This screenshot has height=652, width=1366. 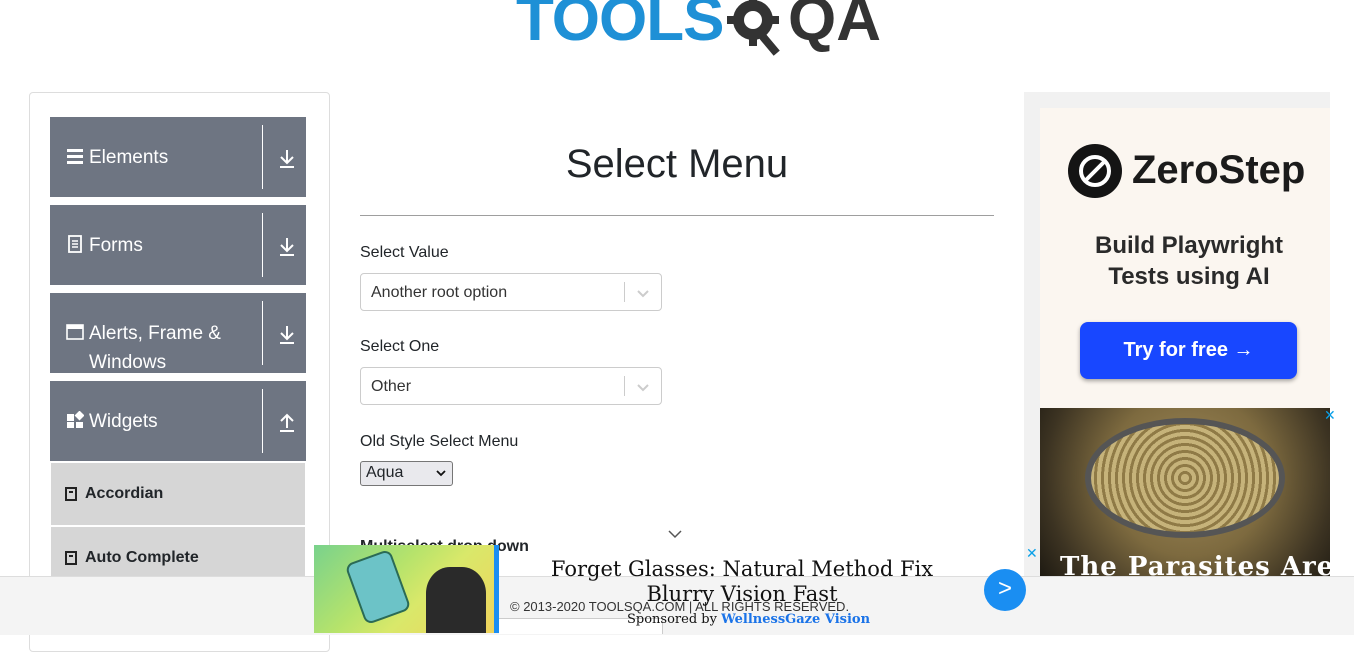 I want to click on sidebar-item-label: Accordian, so click(x=124, y=493).